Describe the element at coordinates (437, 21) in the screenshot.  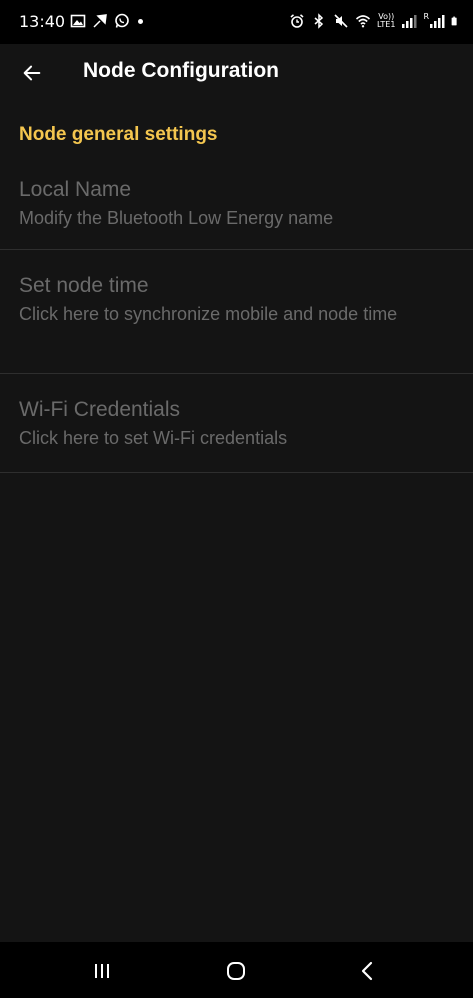
I see `signal-r-icon` at that location.